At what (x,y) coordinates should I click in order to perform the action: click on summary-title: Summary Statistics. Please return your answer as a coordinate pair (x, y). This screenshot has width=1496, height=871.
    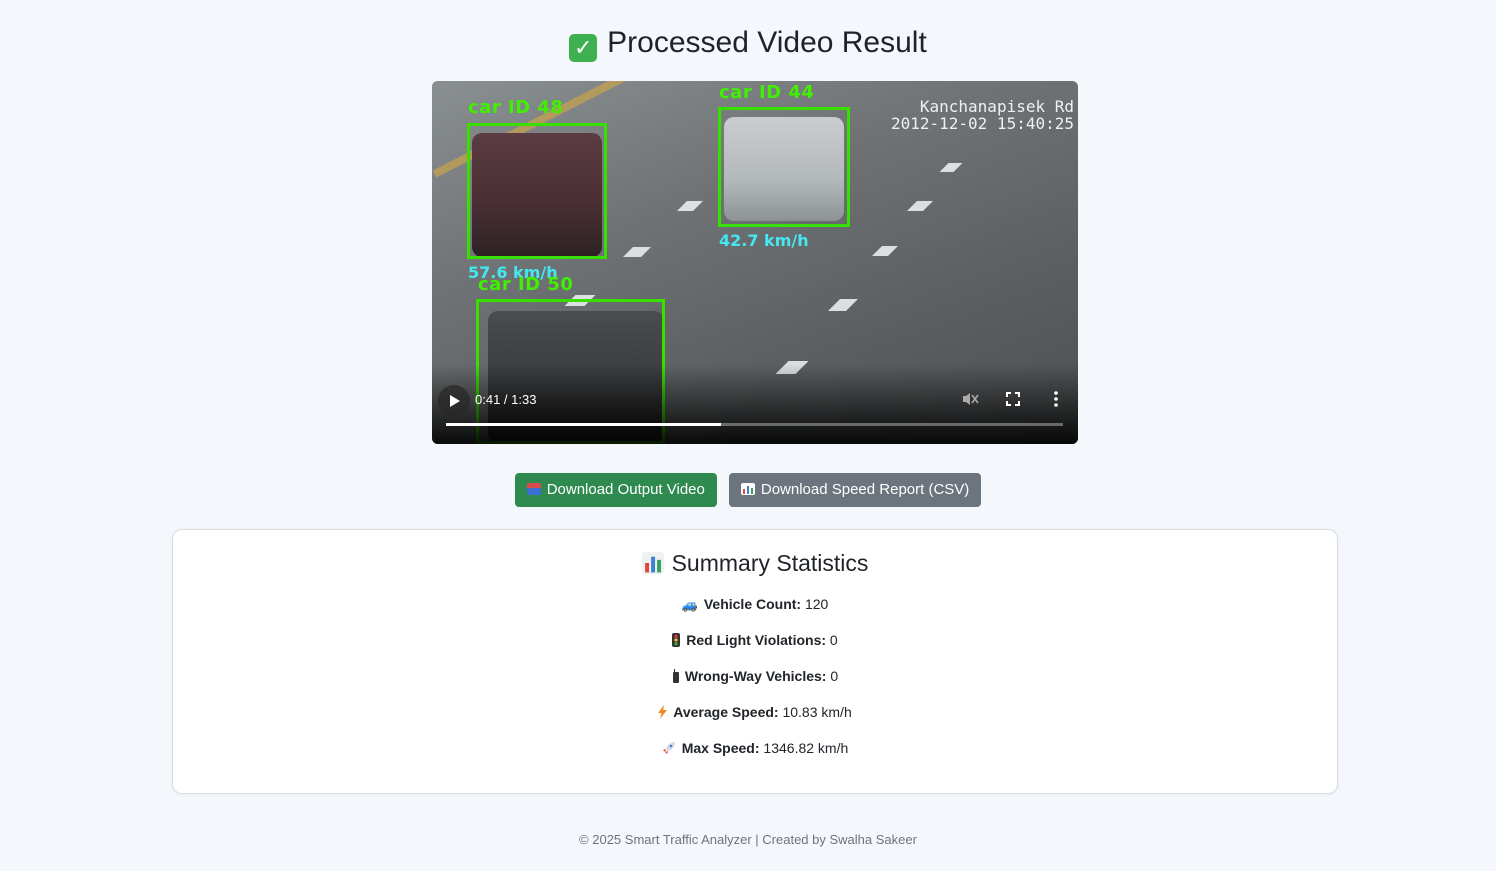
    Looking at the image, I should click on (755, 563).